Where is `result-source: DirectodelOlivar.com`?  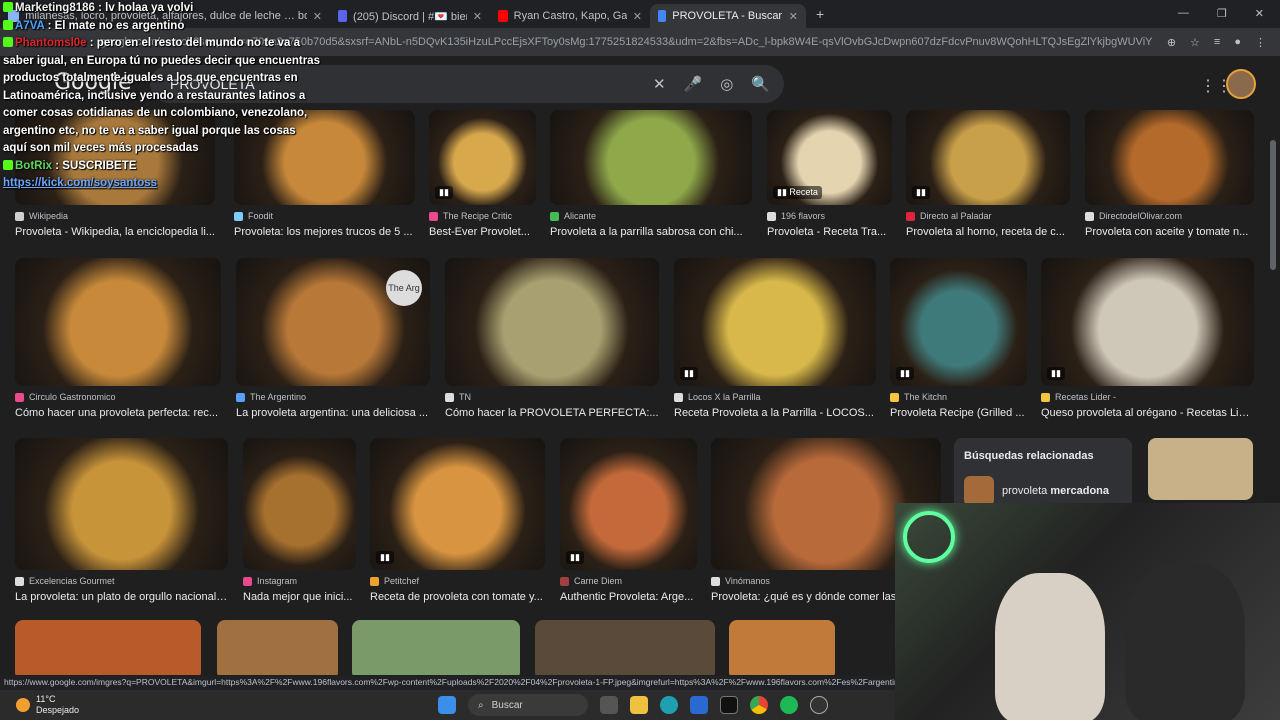
result-source: DirectodelOlivar.com is located at coordinates (1169, 216).